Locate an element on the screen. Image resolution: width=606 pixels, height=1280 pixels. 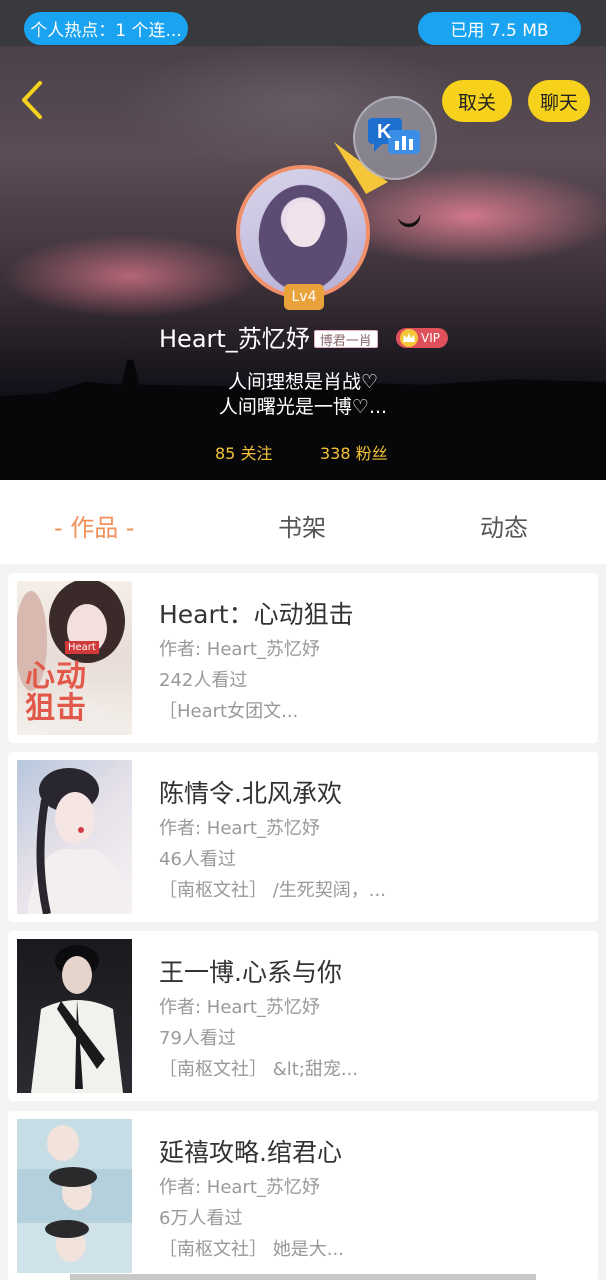
nickname-row: Heart_苏忆妤 博君一肖 is located at coordinates (268, 336).